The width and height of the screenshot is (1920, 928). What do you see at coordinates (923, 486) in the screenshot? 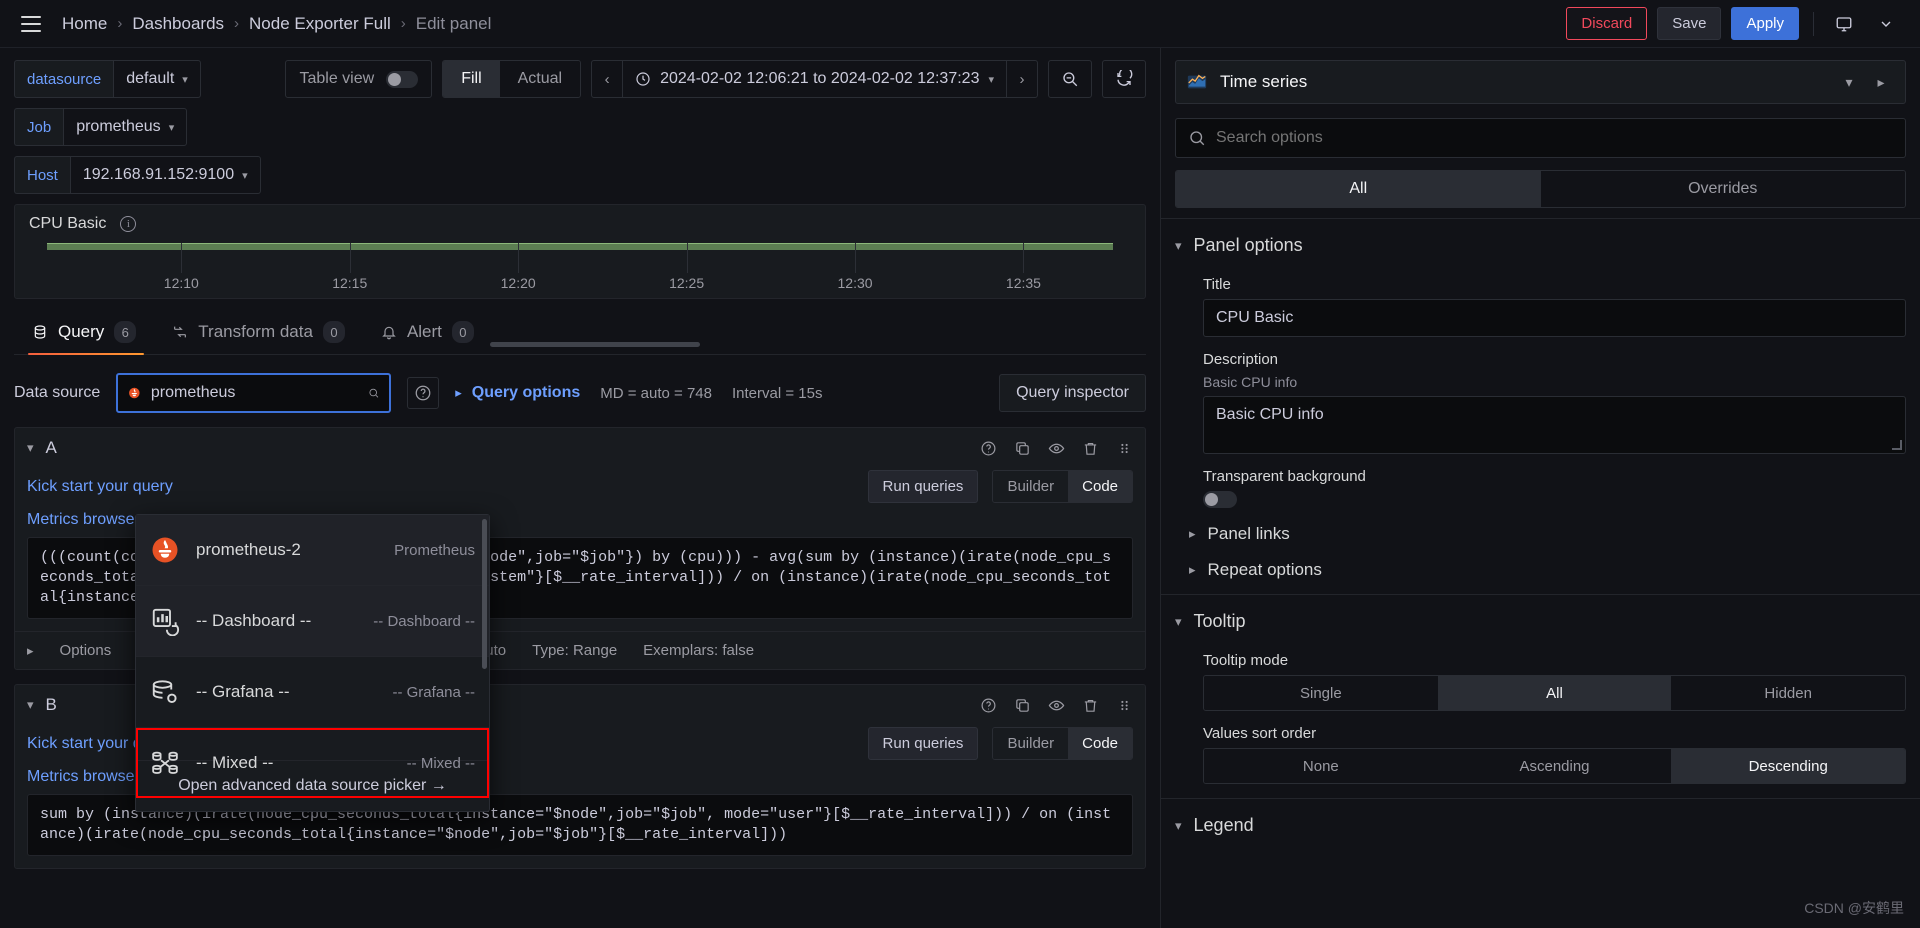
I see `run-queries-button-a: Run queries` at bounding box center [923, 486].